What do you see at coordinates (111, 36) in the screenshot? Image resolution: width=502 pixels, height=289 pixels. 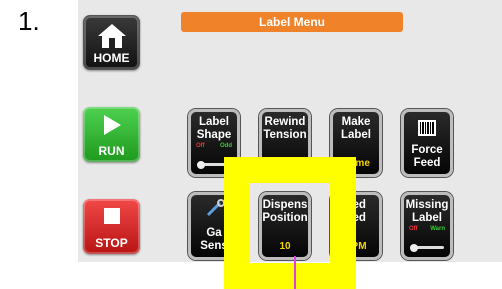 I see `house-icon` at bounding box center [111, 36].